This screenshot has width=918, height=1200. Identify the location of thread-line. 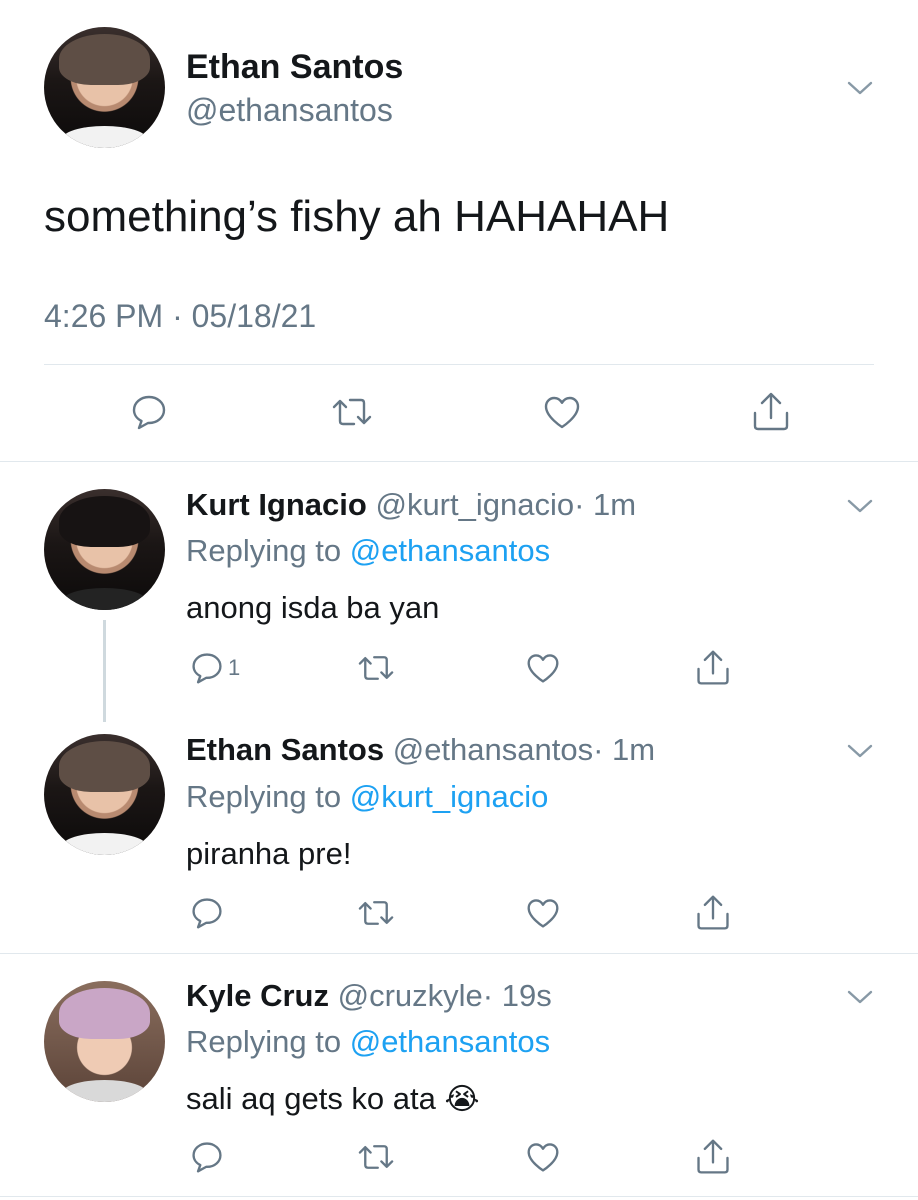
(104, 671).